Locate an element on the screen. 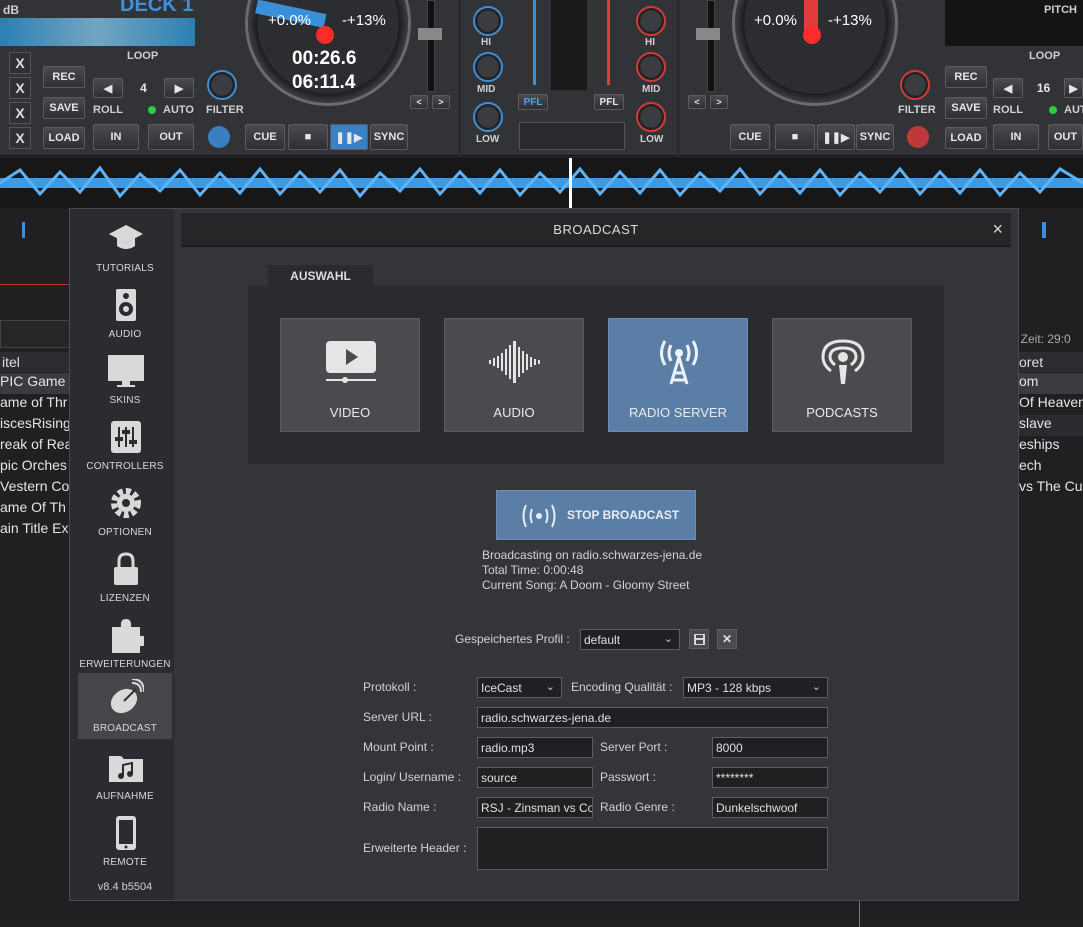  sync-button: SYNC is located at coordinates (389, 137).